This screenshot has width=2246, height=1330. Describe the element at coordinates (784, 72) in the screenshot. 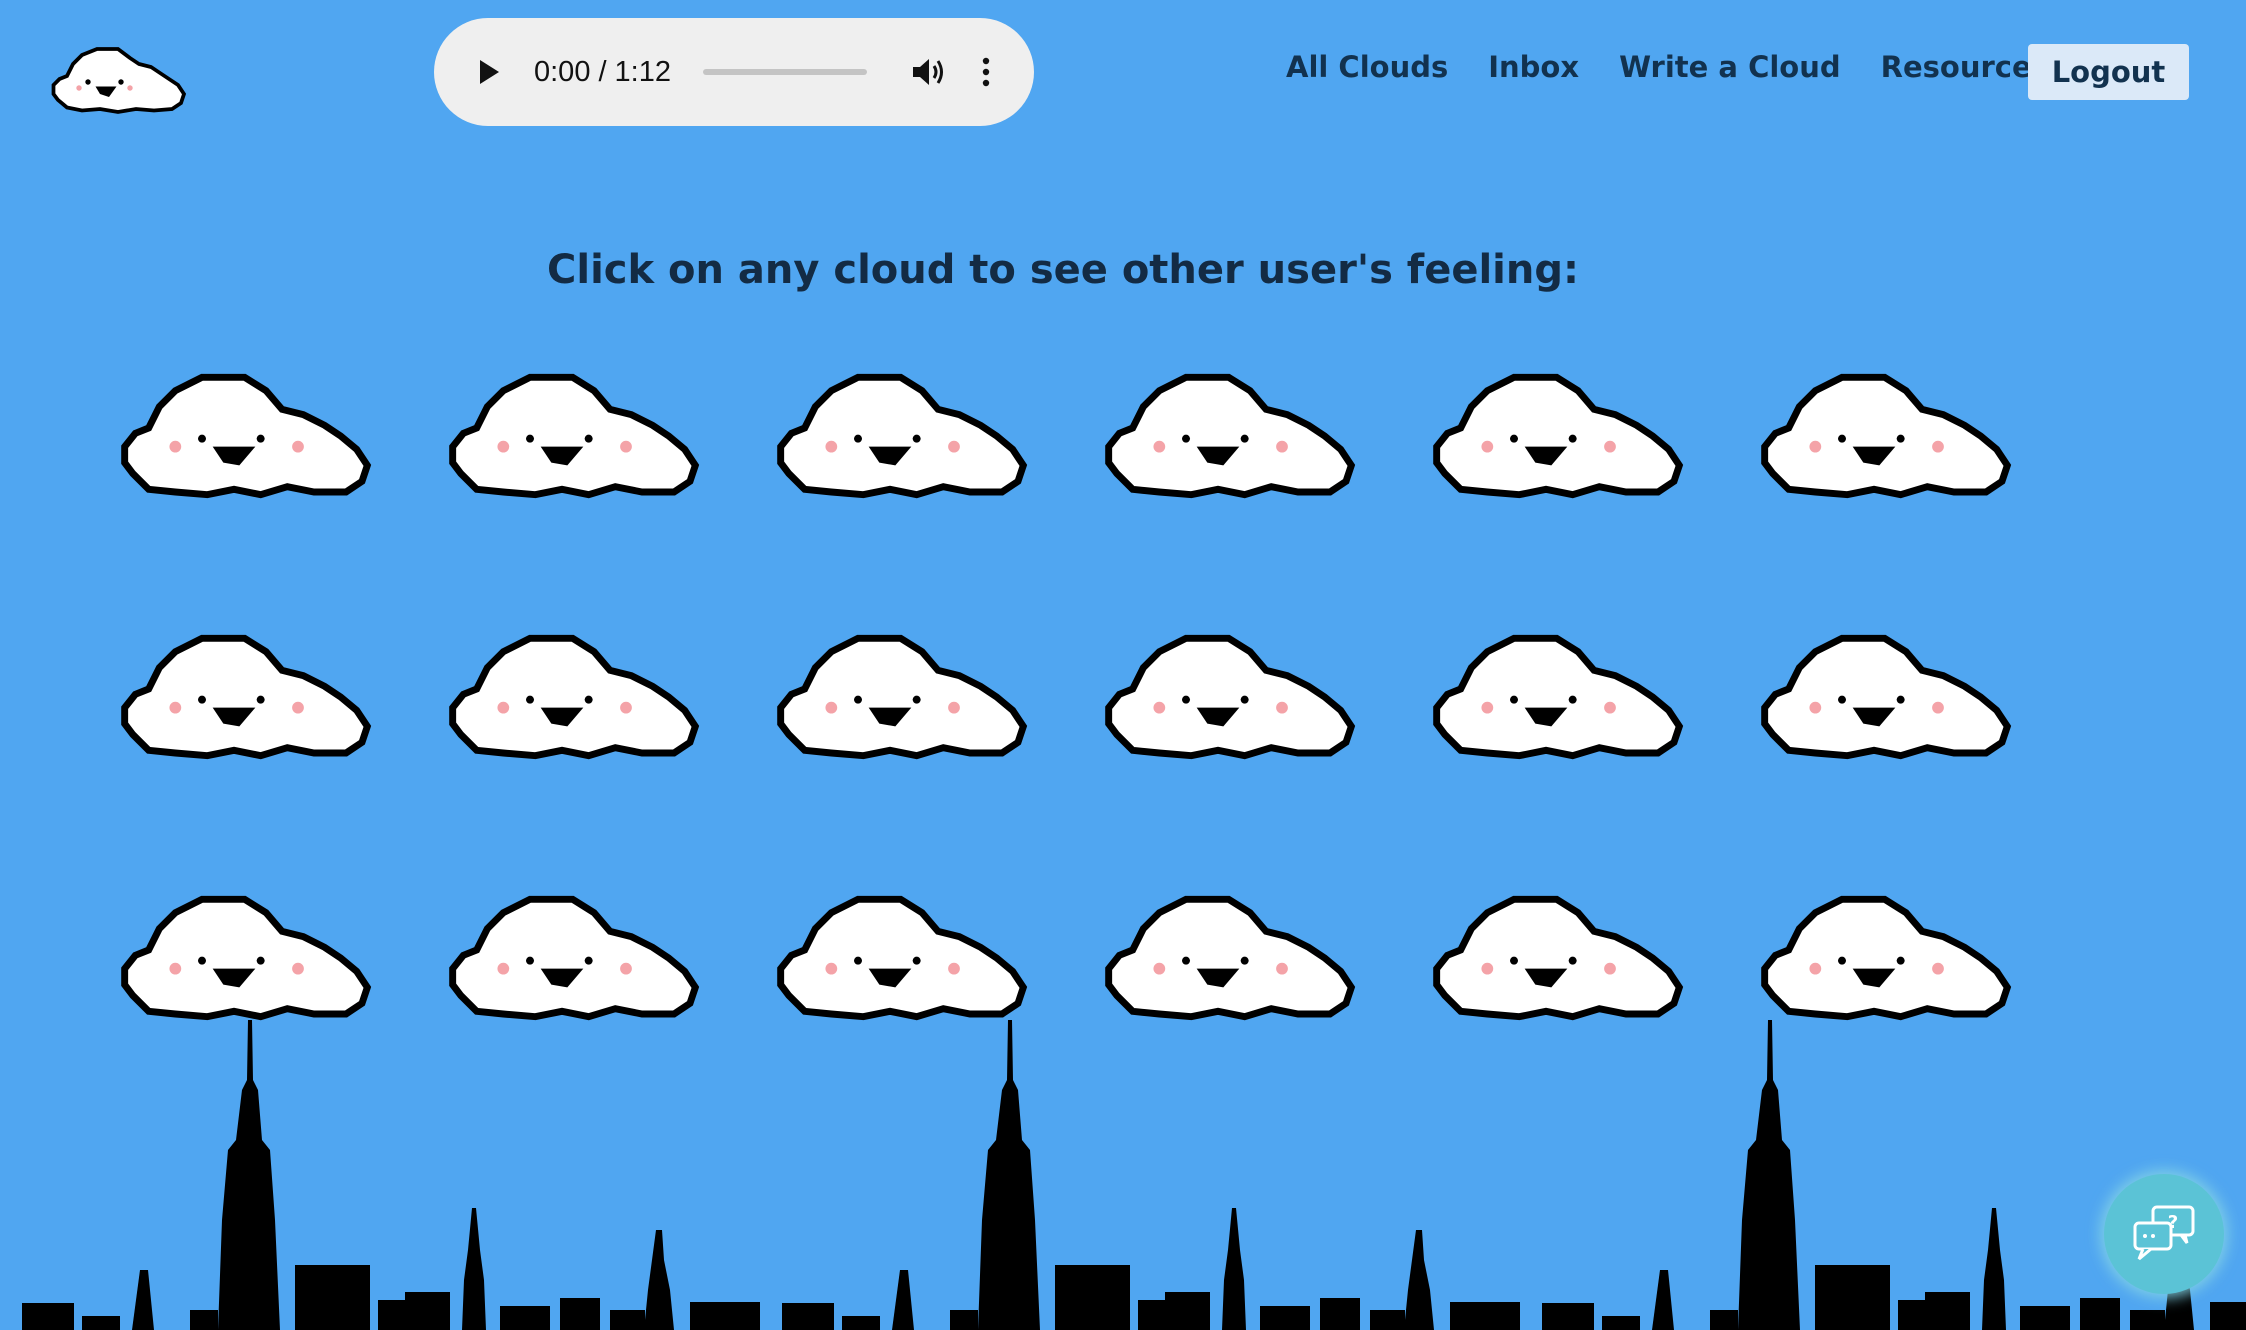

I see `seek-bar` at that location.